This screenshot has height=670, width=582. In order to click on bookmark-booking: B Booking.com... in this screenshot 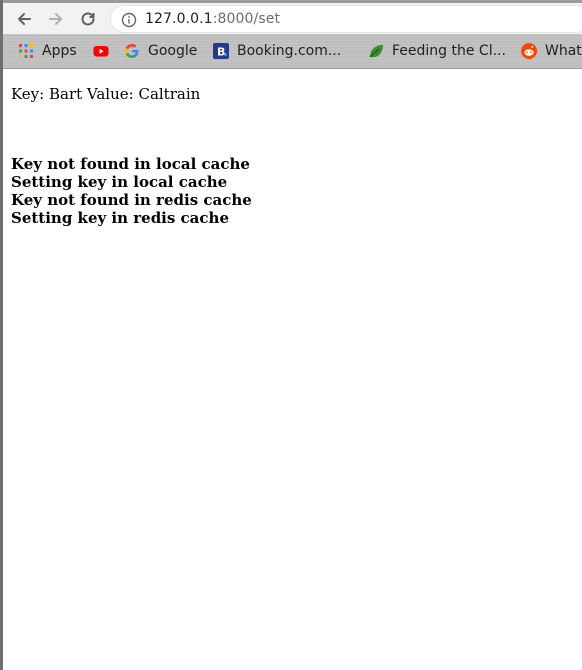, I will do `click(277, 51)`.